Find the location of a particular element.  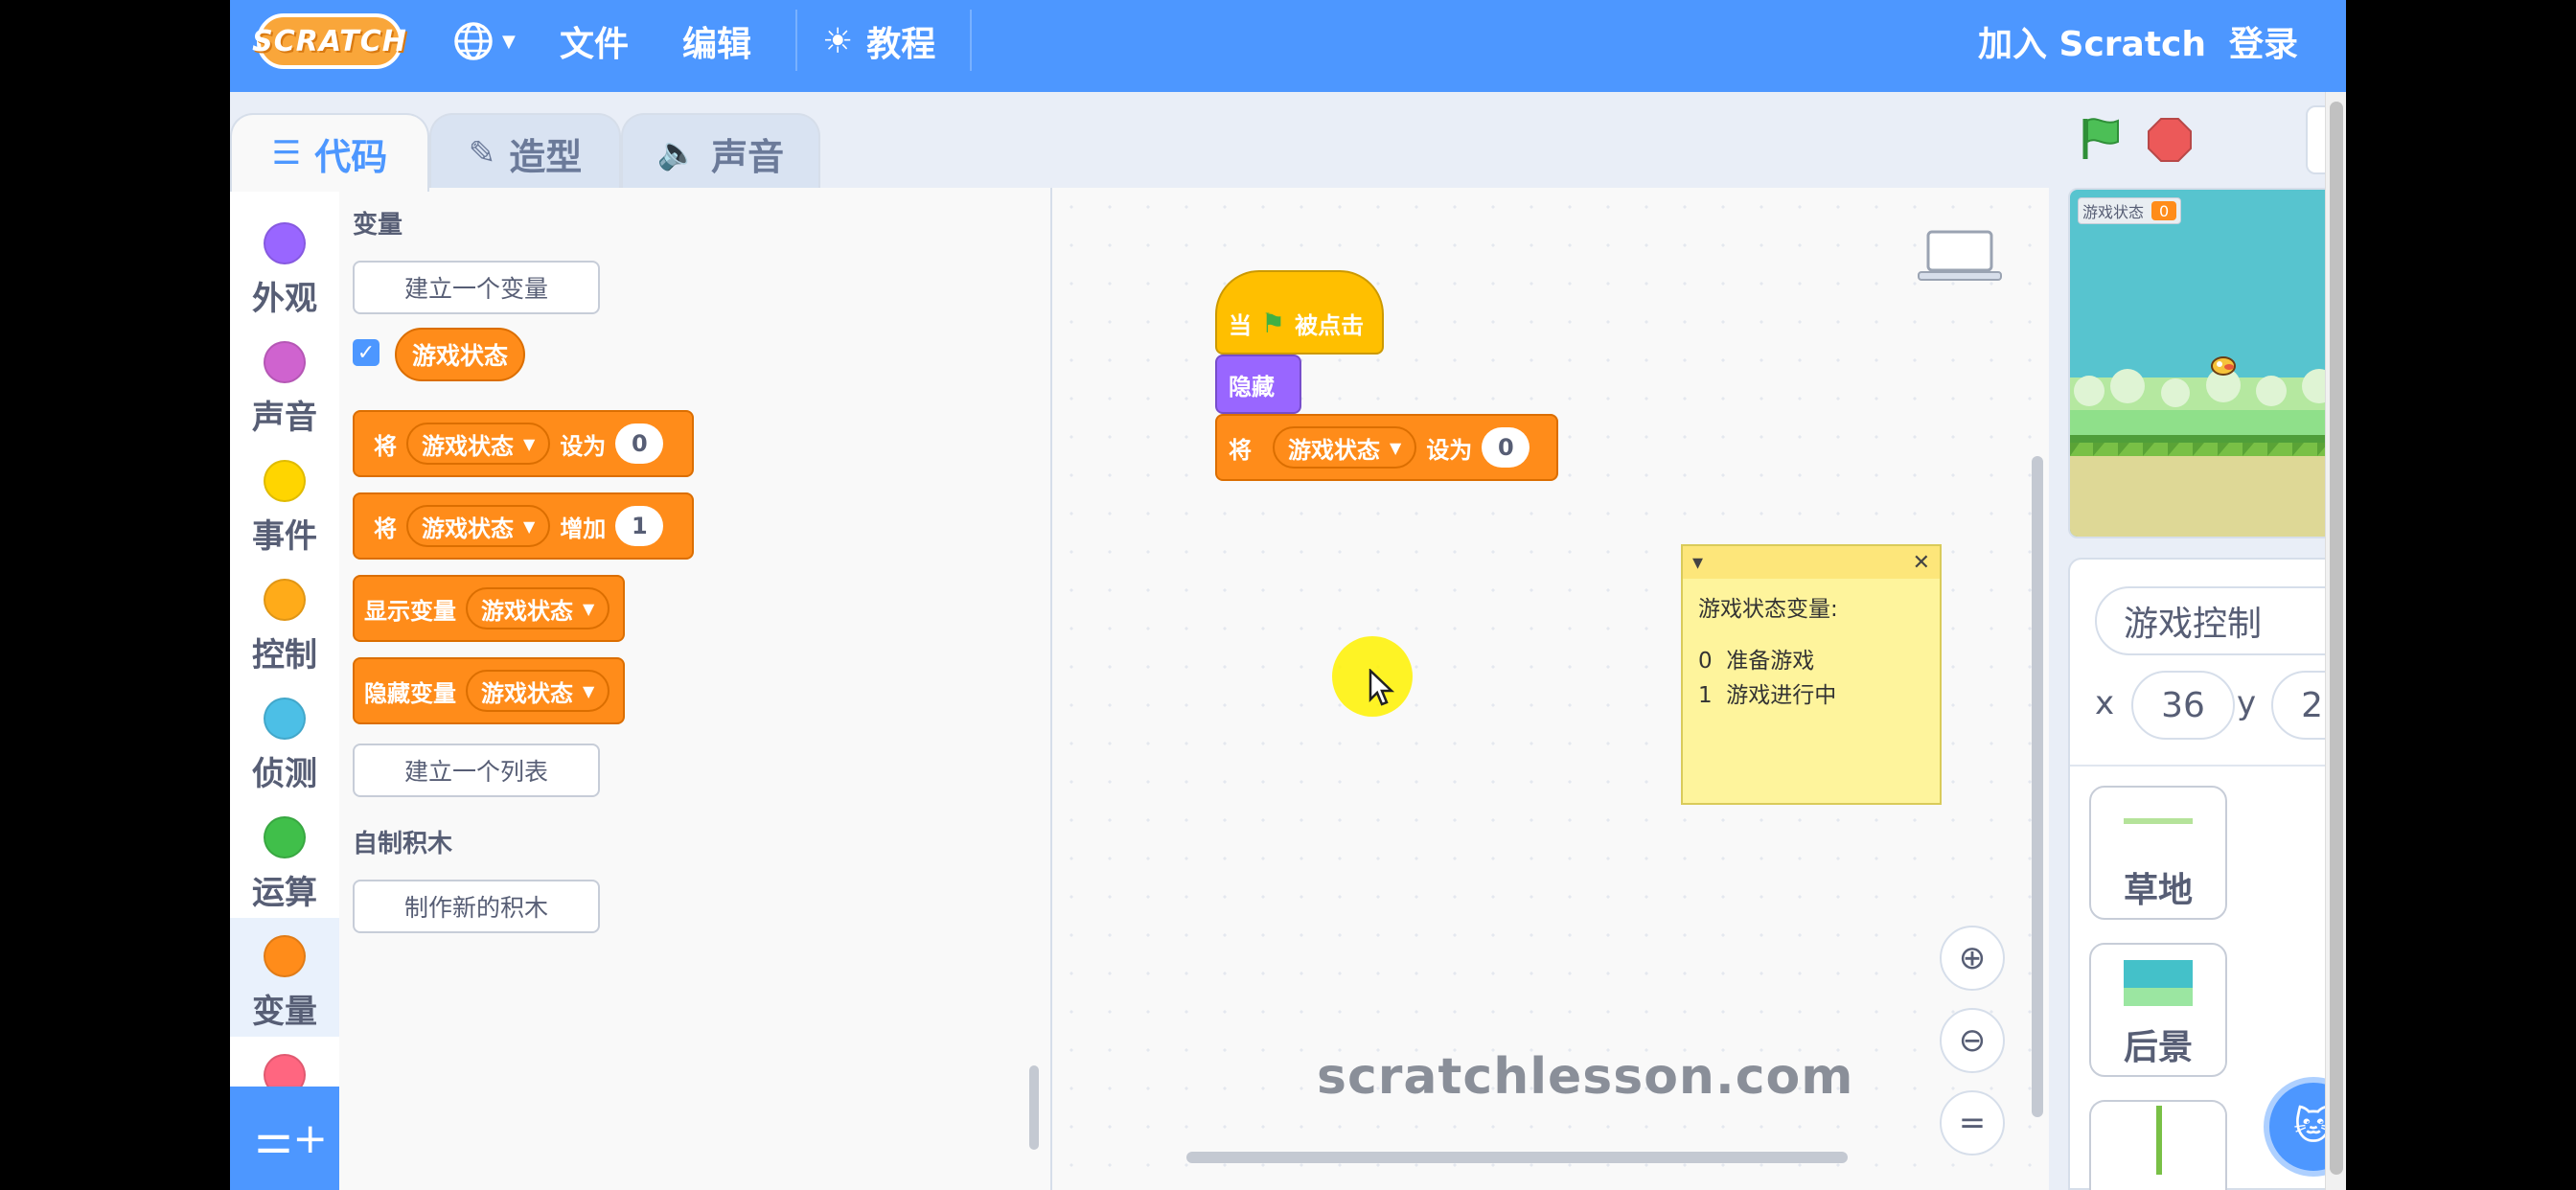

category-control: 控制 is located at coordinates (284, 621).